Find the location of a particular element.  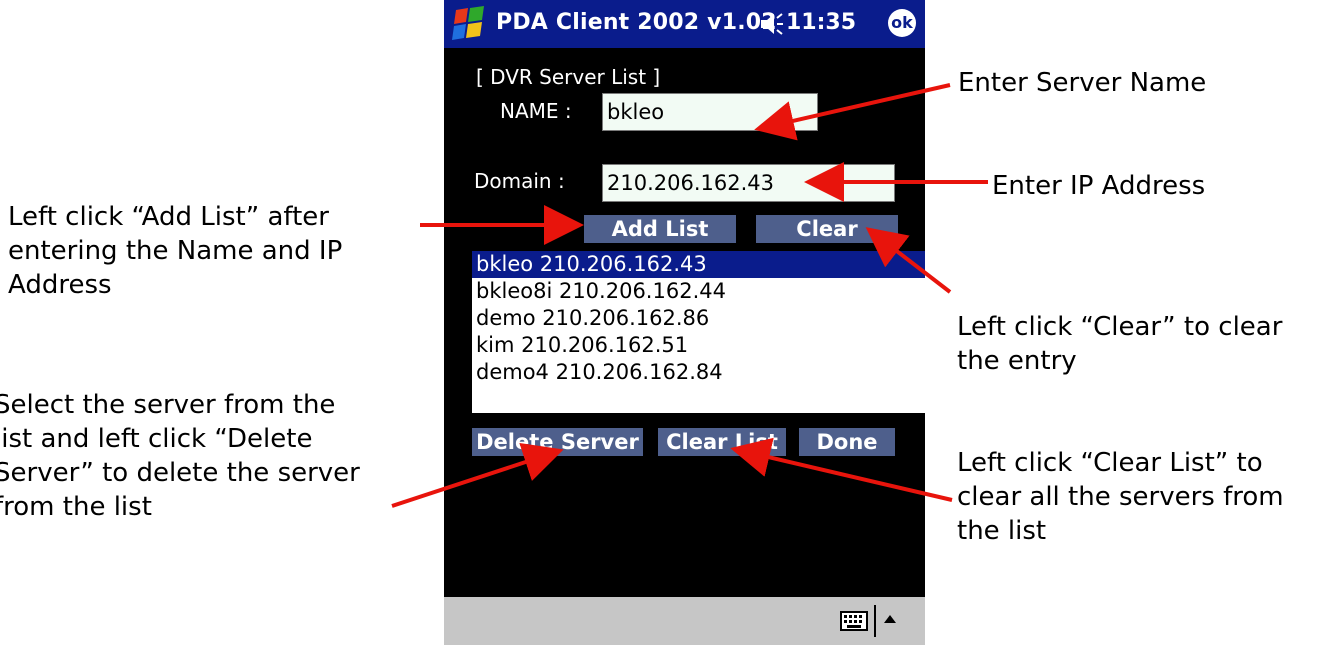

ok-button: ok is located at coordinates (902, 23).